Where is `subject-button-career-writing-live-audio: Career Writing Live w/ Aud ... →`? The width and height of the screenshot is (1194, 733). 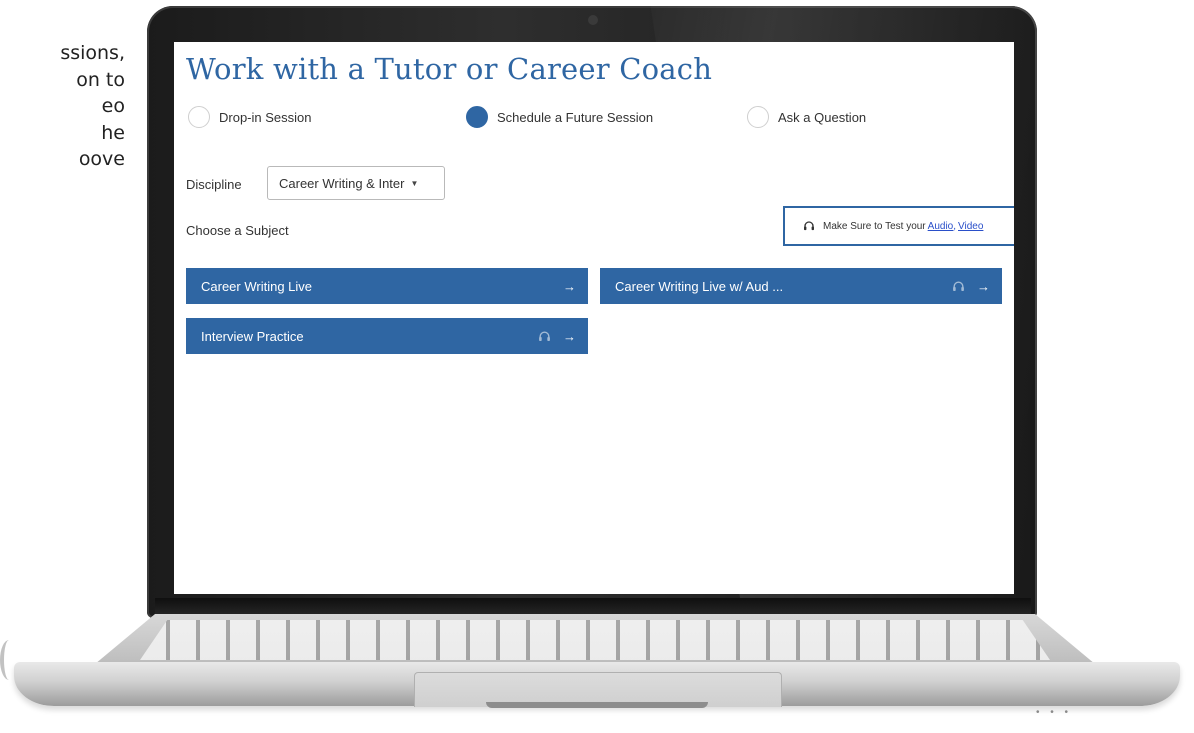 subject-button-career-writing-live-audio: Career Writing Live w/ Aud ... → is located at coordinates (801, 286).